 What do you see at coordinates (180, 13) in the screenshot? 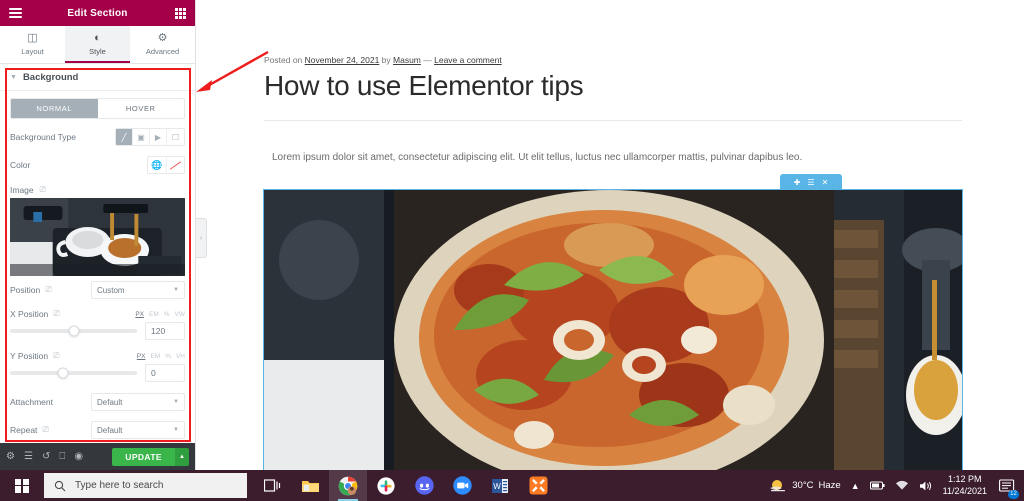
I see `grid-apps-icon` at bounding box center [180, 13].